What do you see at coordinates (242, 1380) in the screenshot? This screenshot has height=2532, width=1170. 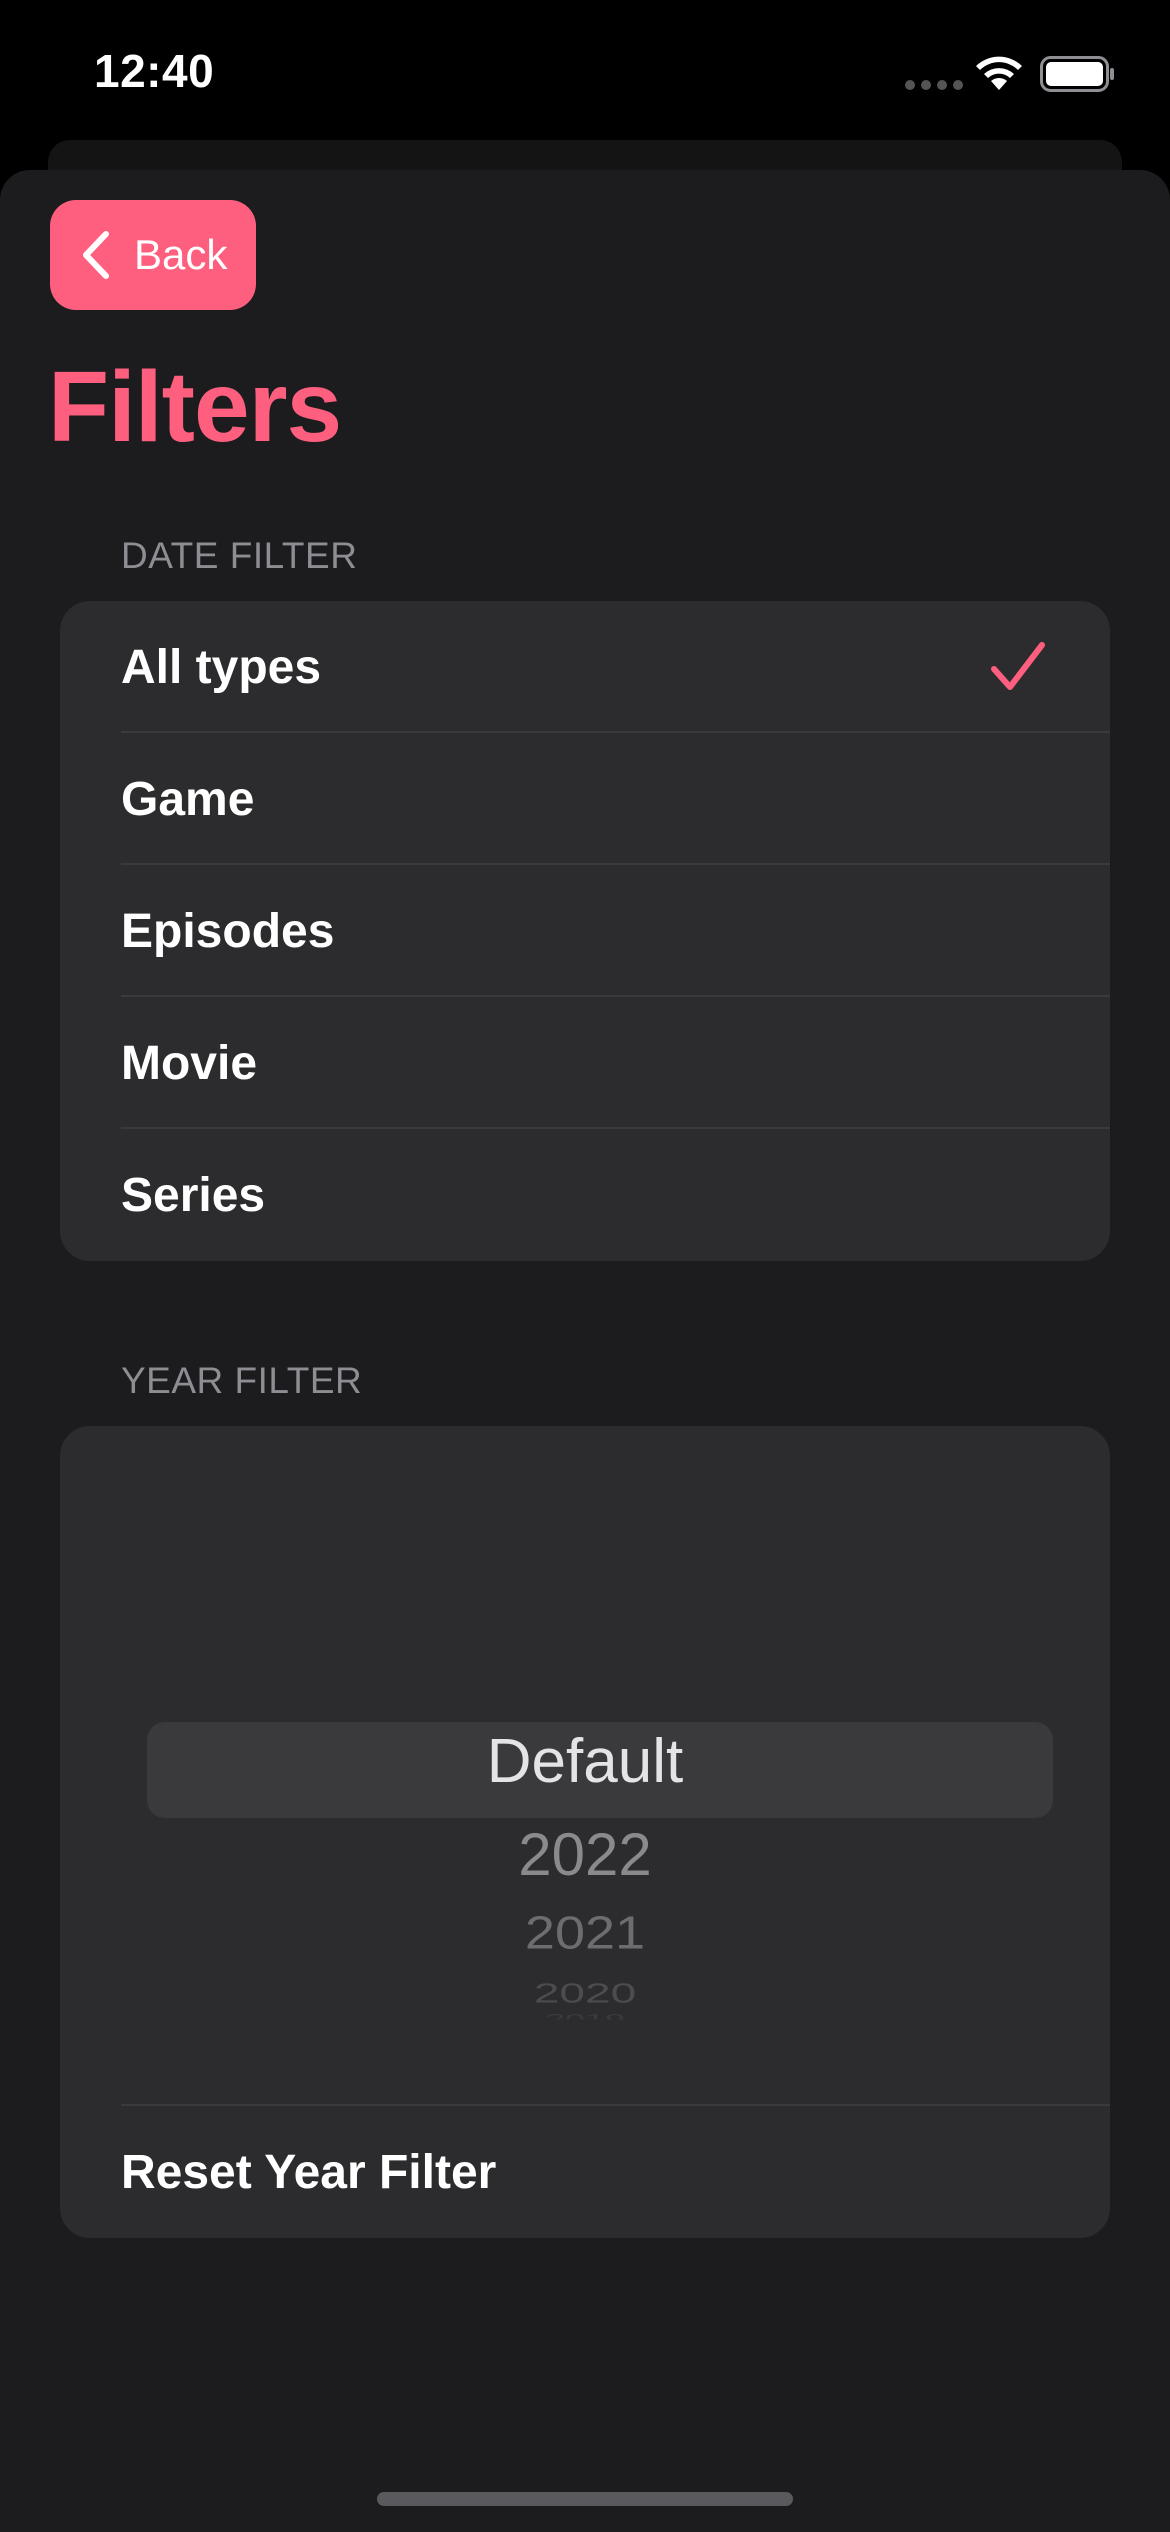 I see `year-filter-header: YEAR FILTER` at bounding box center [242, 1380].